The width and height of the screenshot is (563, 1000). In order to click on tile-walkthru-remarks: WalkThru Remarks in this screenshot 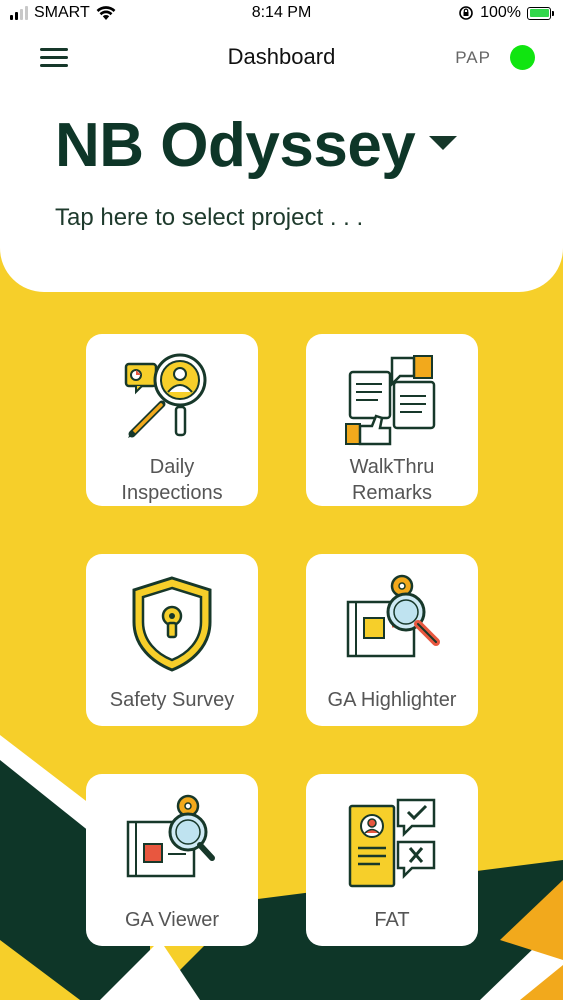, I will do `click(392, 420)`.